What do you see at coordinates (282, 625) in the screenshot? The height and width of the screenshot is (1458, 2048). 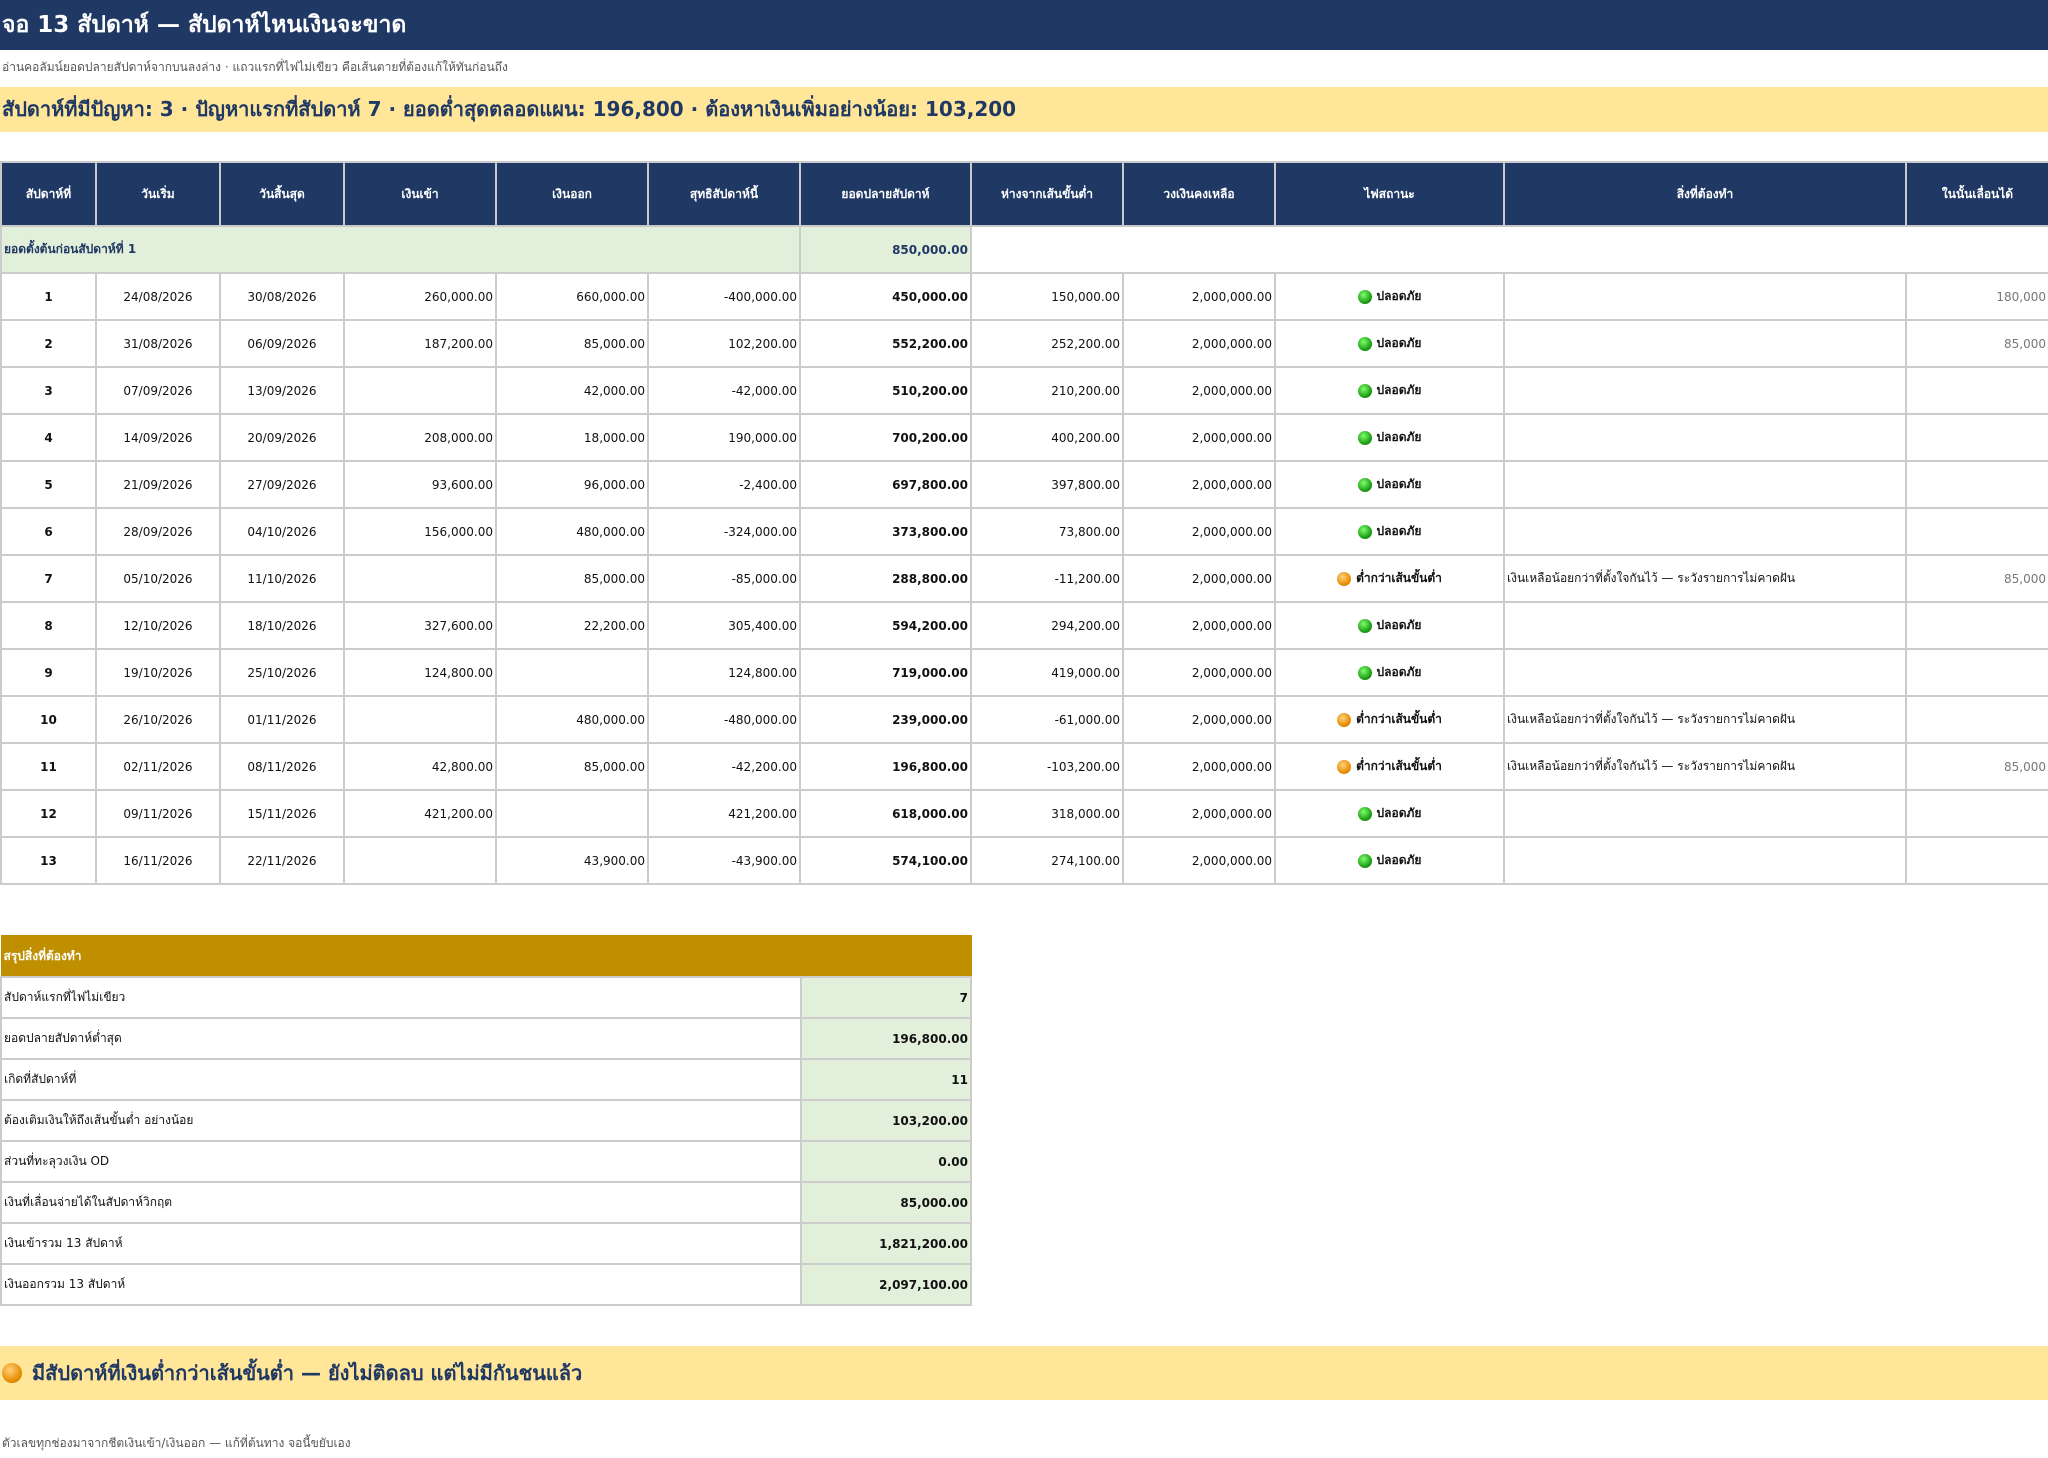 I see `cell-end-date: 18/10/2026` at bounding box center [282, 625].